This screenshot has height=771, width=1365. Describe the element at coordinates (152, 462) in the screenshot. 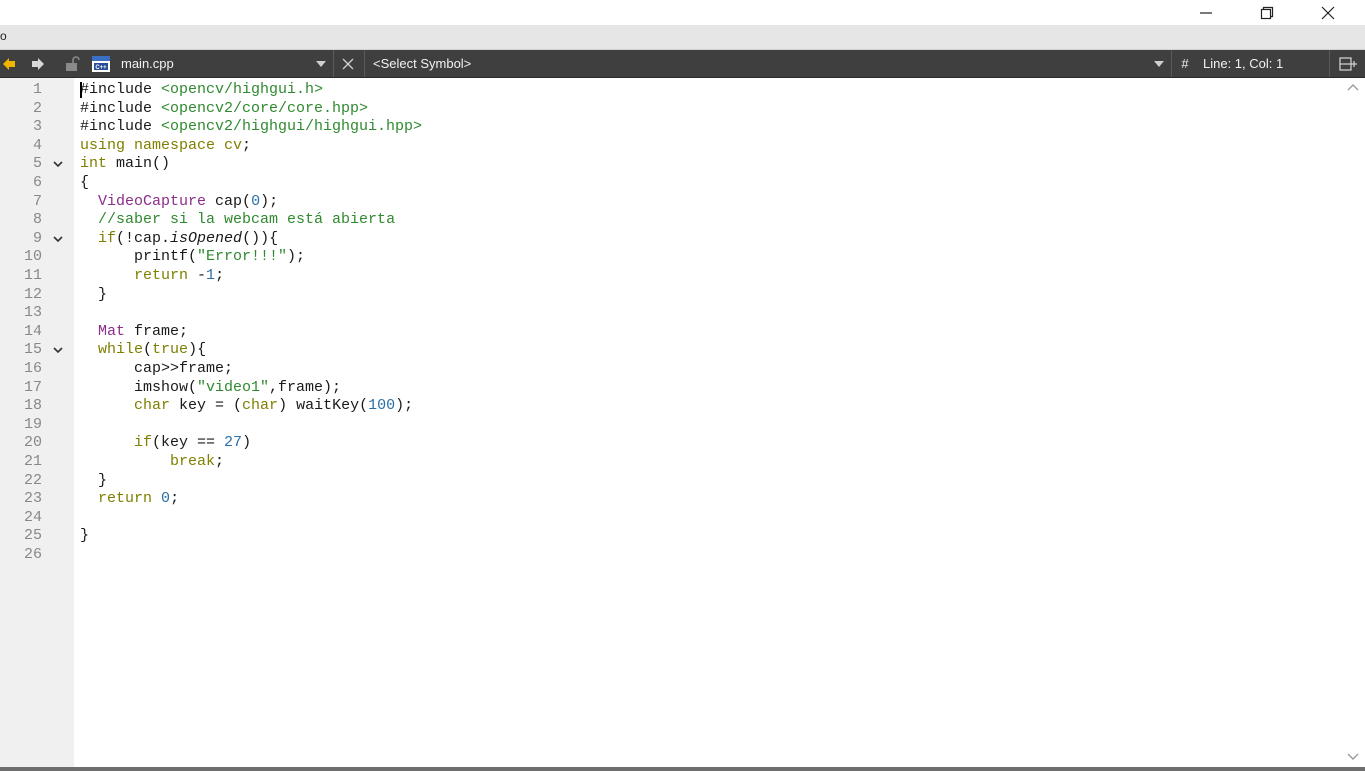

I see `code-line: break;` at that location.